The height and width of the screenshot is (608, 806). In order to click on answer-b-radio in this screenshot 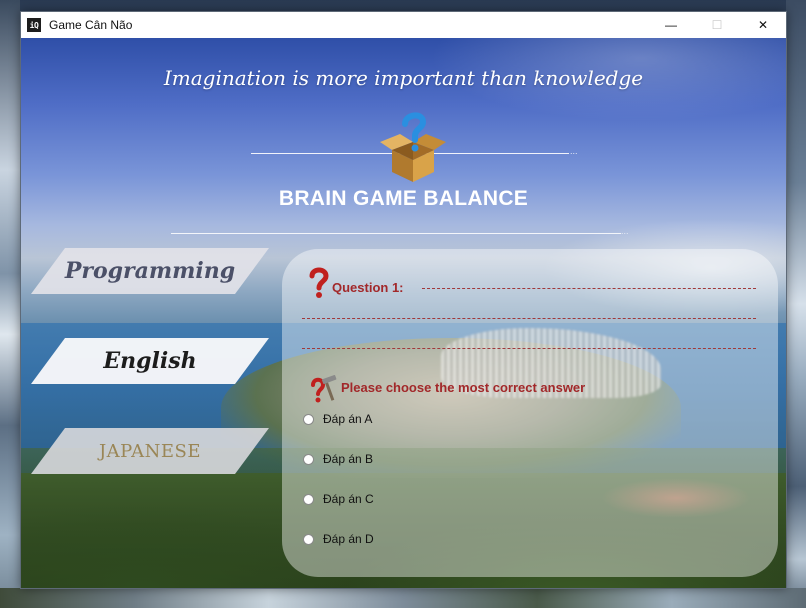, I will do `click(308, 459)`.